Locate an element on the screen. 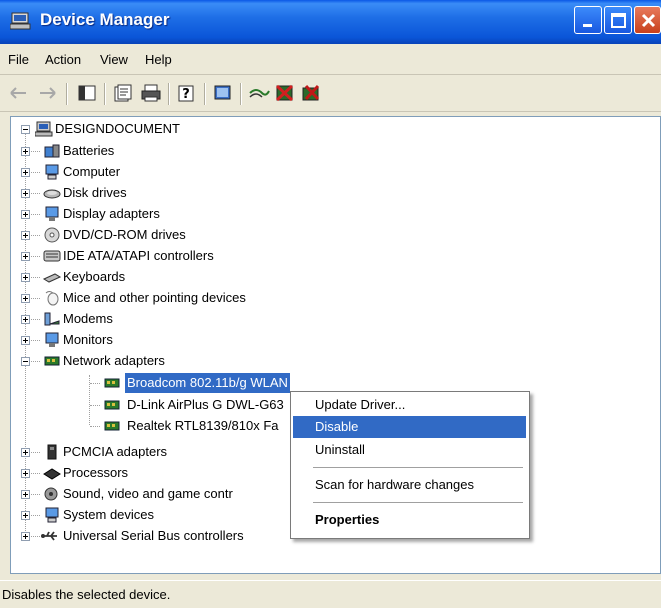 This screenshot has width=661, height=608. tree-item-label: PCMCIA adapters is located at coordinates (115, 451).